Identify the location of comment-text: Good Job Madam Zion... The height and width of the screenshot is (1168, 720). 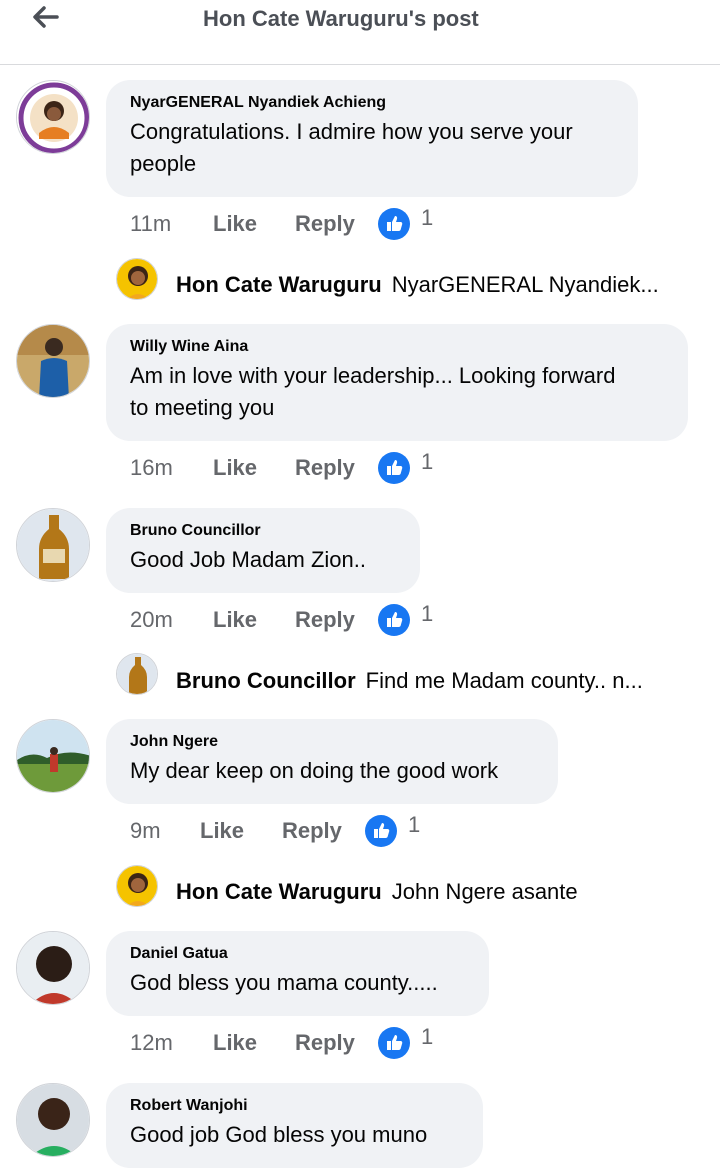
(248, 559).